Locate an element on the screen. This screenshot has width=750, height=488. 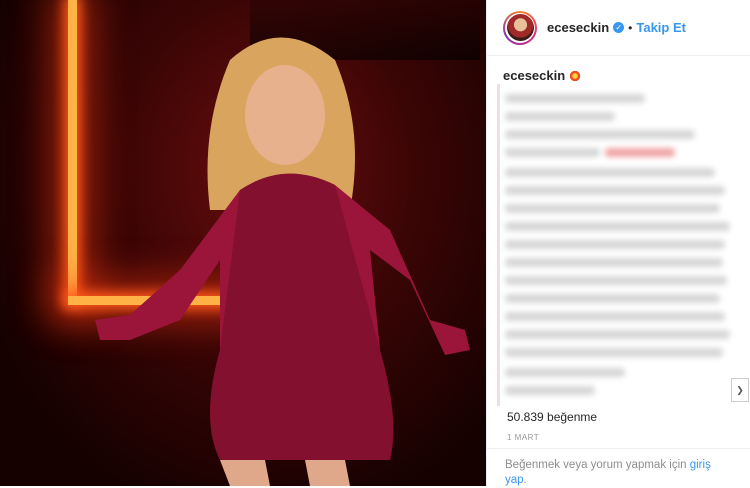
avatar-ring-inner is located at coordinates (520, 27).